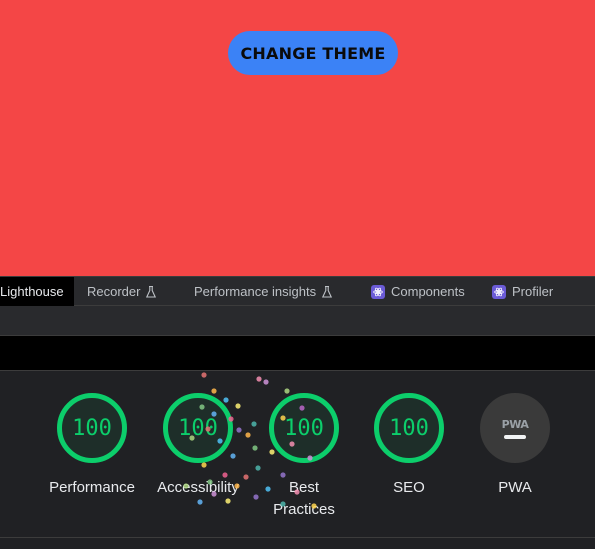 Image resolution: width=595 pixels, height=549 pixels. Describe the element at coordinates (304, 498) in the screenshot. I see `score-label: Best Practices` at that location.